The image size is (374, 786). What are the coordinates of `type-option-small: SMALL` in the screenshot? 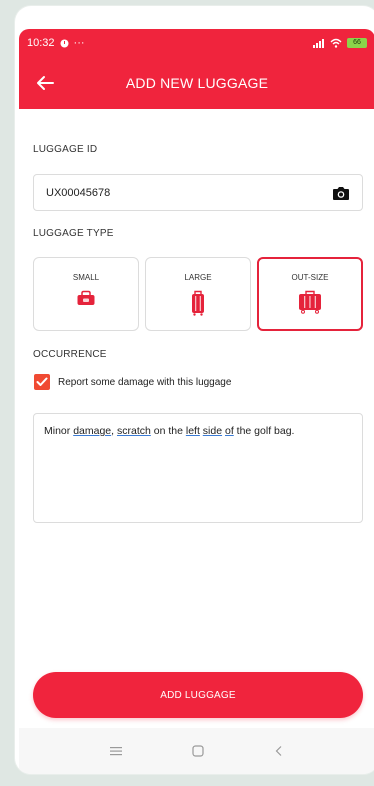 It's located at (86, 294).